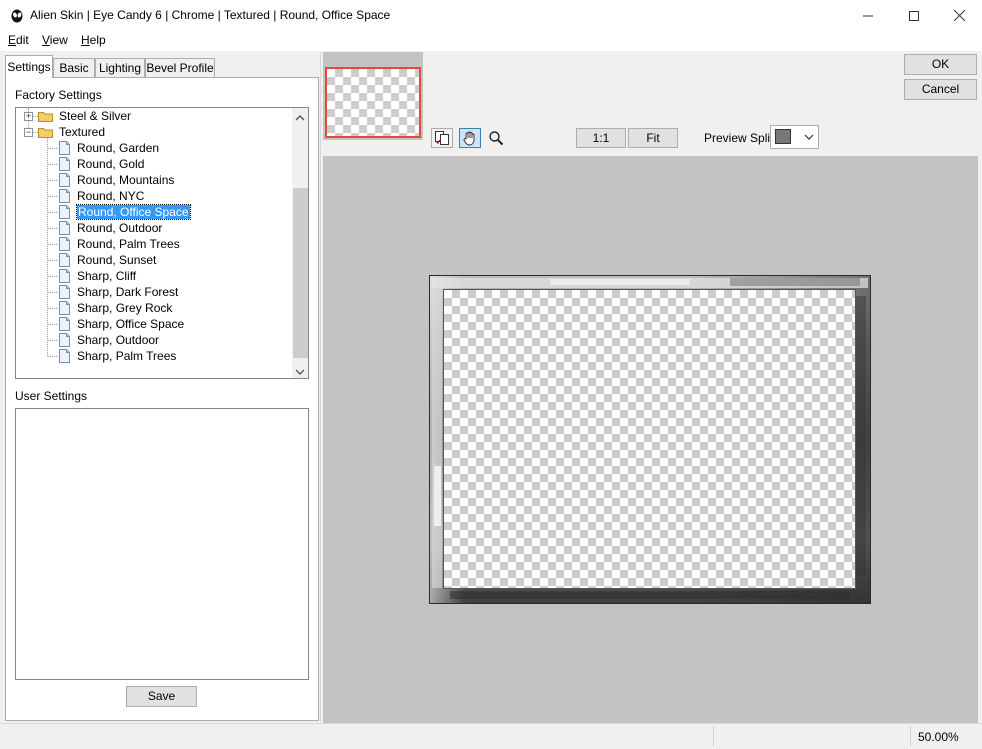 This screenshot has height=749, width=982. I want to click on chevron-down-icon, so click(809, 137).